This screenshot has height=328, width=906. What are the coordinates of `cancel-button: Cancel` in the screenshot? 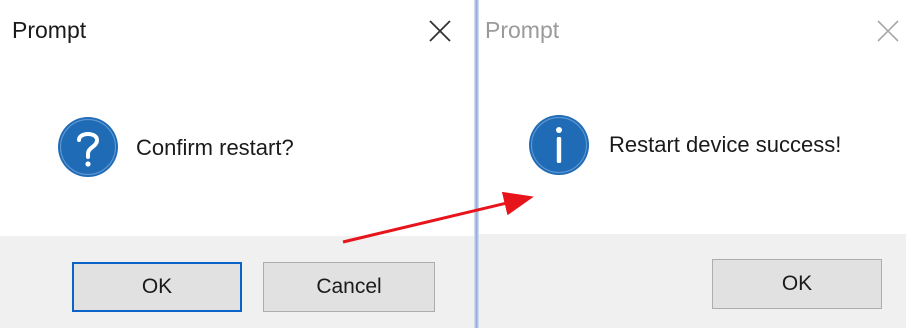 It's located at (349, 287).